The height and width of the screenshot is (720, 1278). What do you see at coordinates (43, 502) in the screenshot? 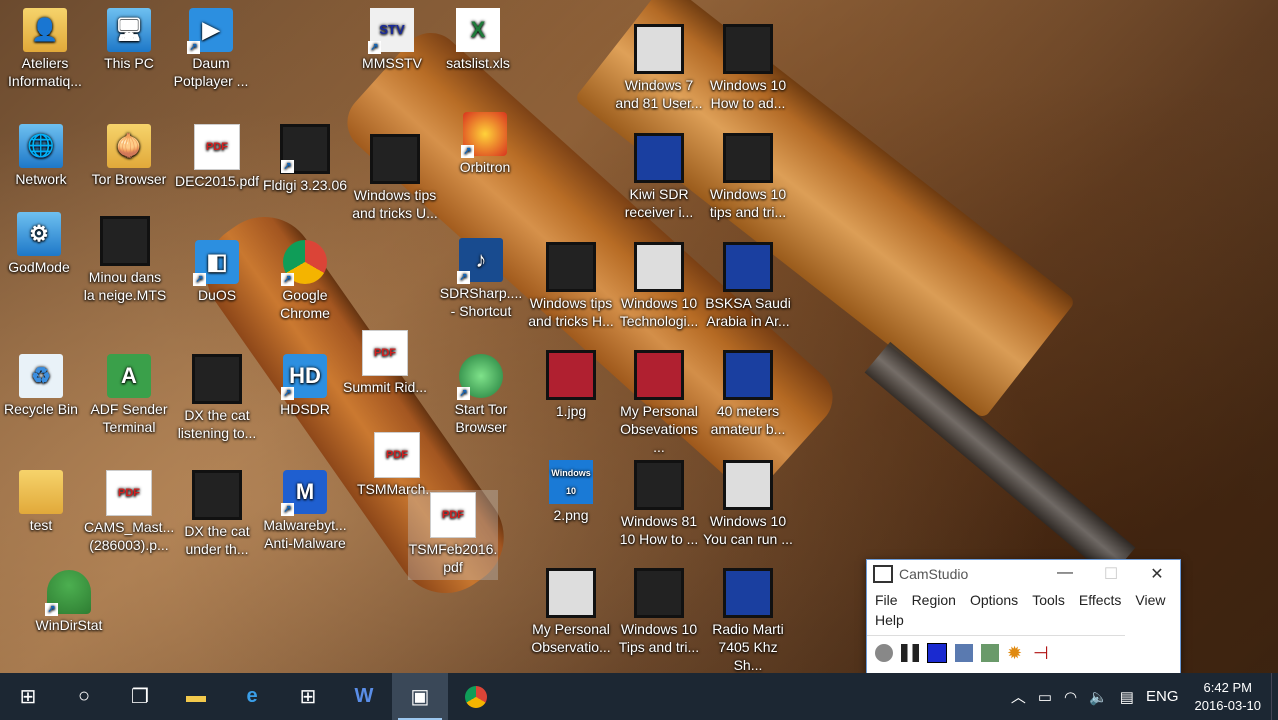
I see `desktop-icon-test: test` at bounding box center [43, 502].